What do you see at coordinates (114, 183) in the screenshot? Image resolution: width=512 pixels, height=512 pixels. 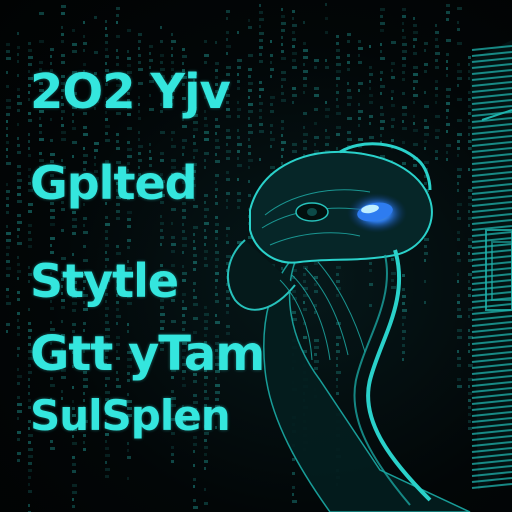 I see `headline-line-2: Gplted` at bounding box center [114, 183].